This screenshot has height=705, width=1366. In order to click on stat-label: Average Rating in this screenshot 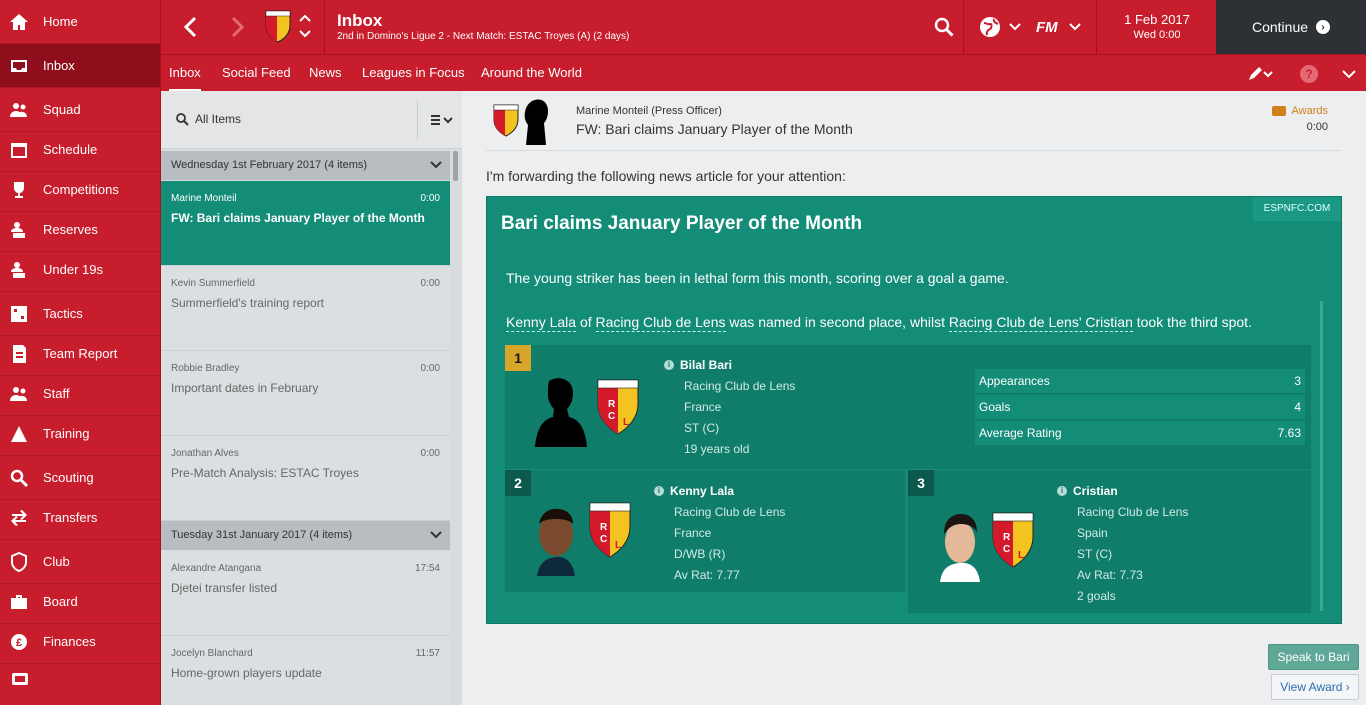, I will do `click(1020, 433)`.